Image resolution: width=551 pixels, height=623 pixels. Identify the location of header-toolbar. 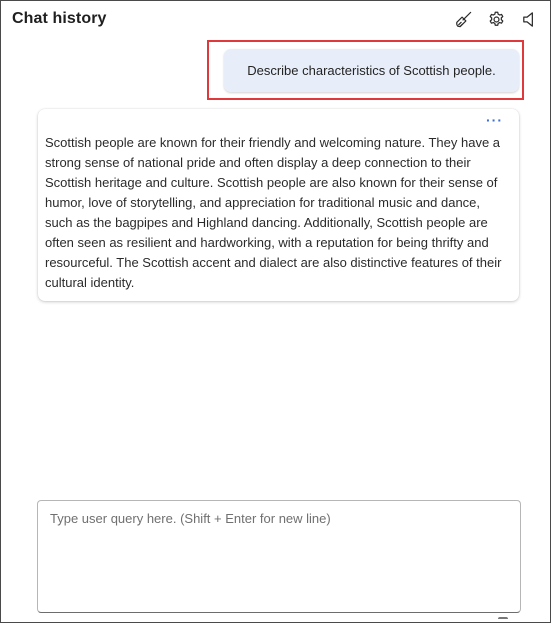
(496, 19).